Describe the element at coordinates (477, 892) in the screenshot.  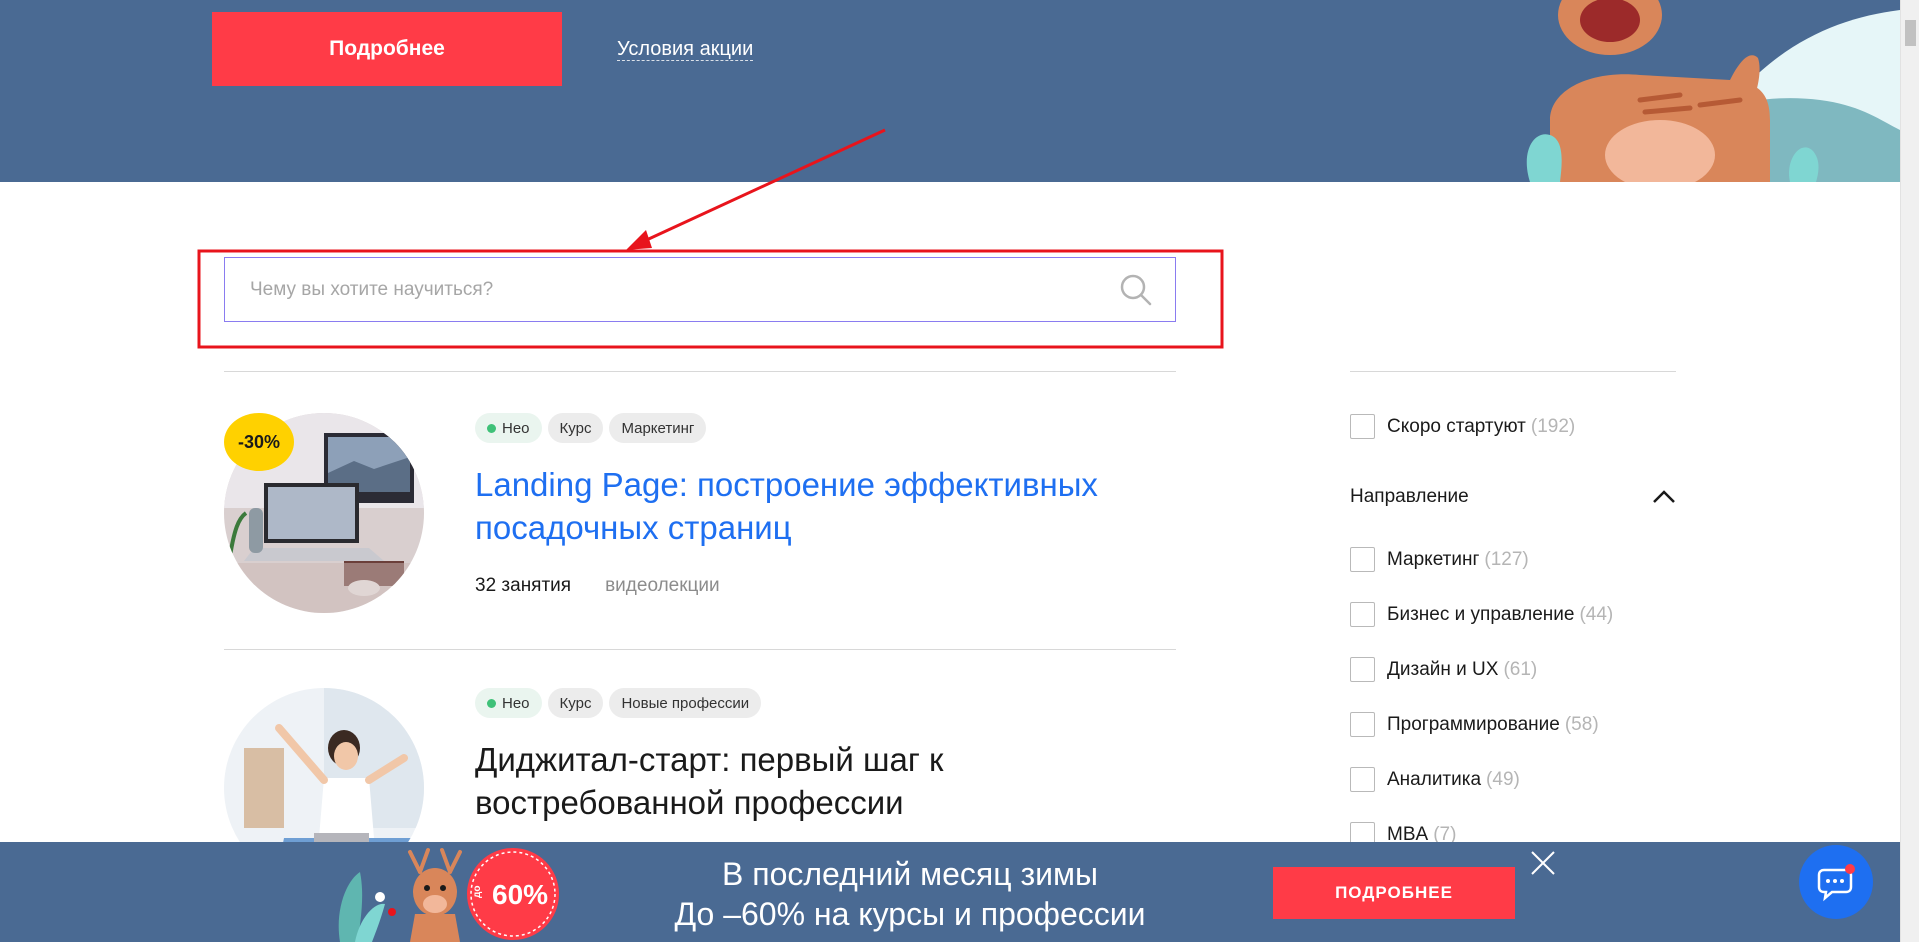
I see `badge-prefix: до` at that location.